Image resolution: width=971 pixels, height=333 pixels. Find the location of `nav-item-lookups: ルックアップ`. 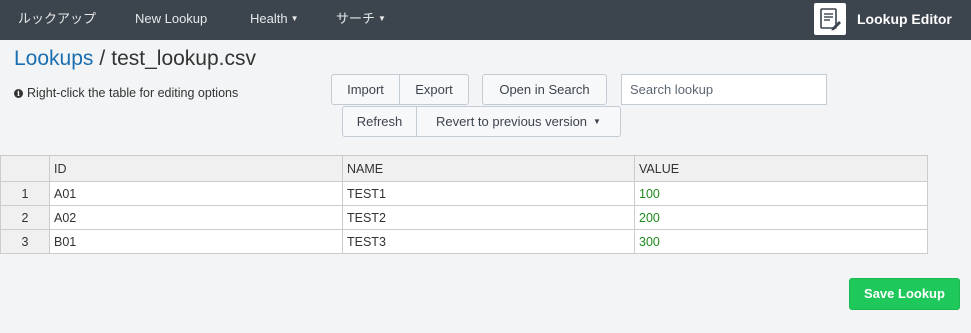

nav-item-lookups: ルックアップ is located at coordinates (57, 20).